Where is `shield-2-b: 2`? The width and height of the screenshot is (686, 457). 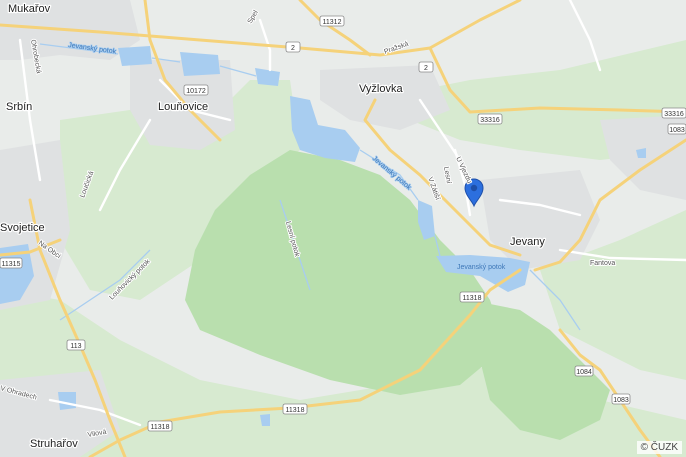 shield-2-b: 2 is located at coordinates (426, 67).